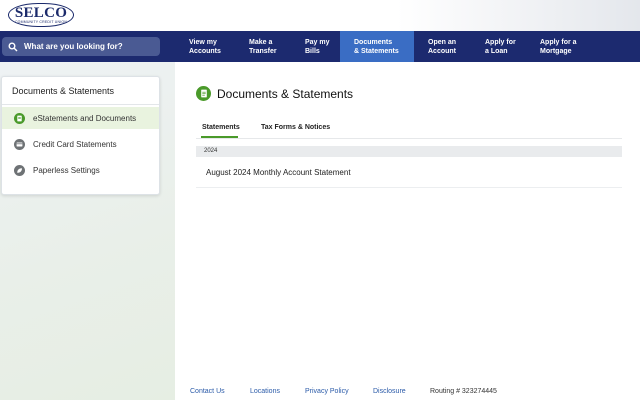  Describe the element at coordinates (558, 42) in the screenshot. I see `nav-label-line1: Apply for a` at that location.